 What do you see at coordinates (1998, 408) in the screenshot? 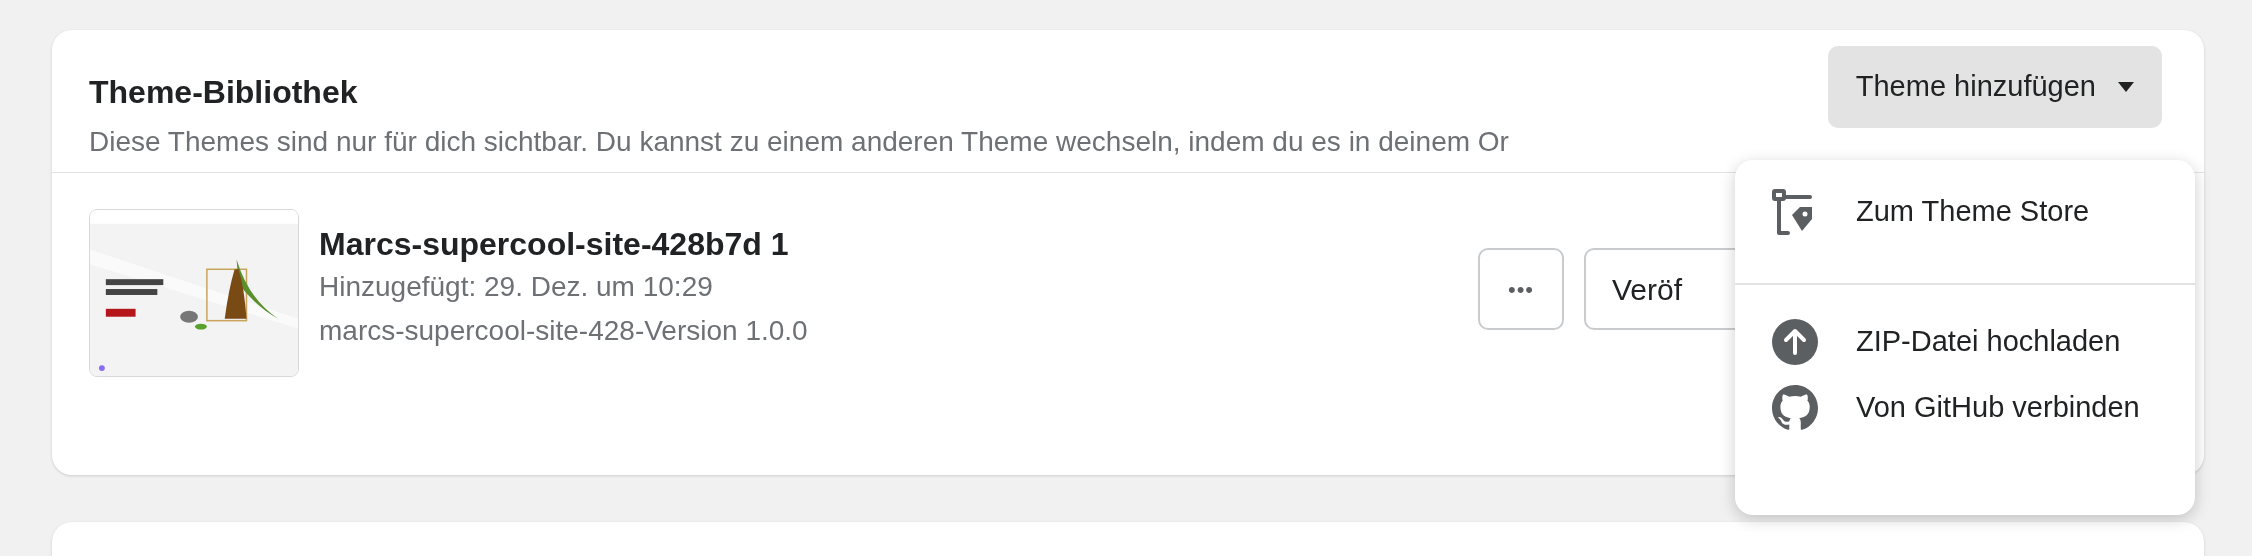
I see `menu-item-label: Von GitHub verbinden` at bounding box center [1998, 408].